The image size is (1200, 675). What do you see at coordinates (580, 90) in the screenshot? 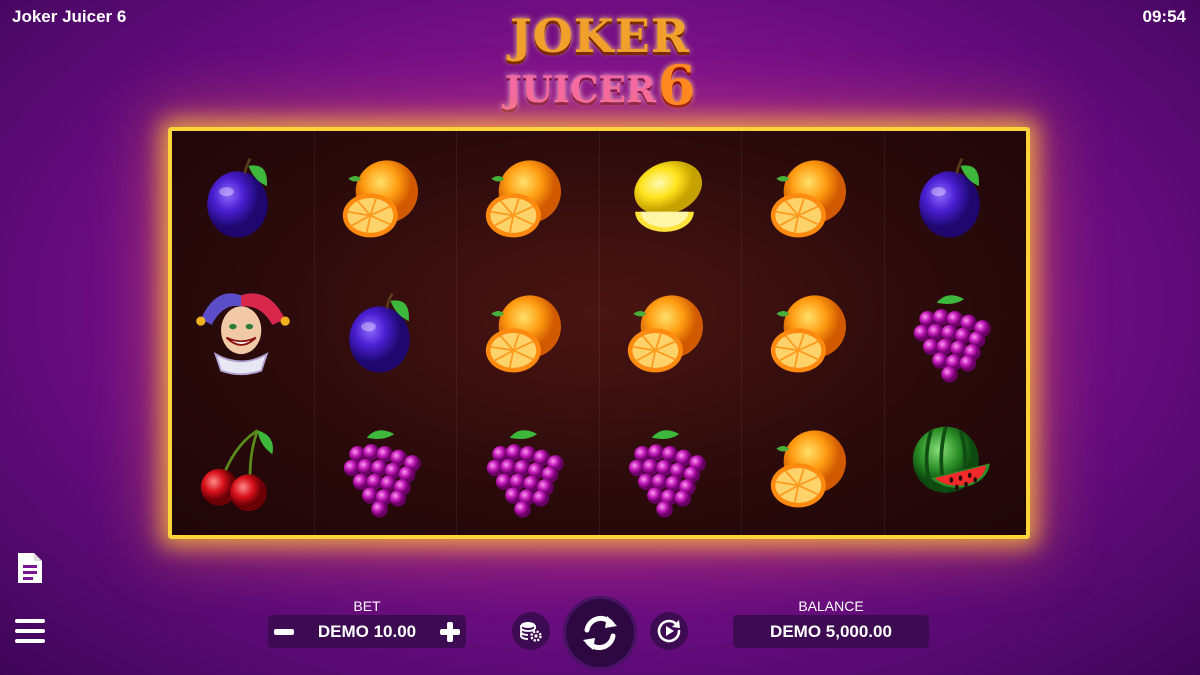
I see `logo-juicer-text: JUICER` at bounding box center [580, 90].